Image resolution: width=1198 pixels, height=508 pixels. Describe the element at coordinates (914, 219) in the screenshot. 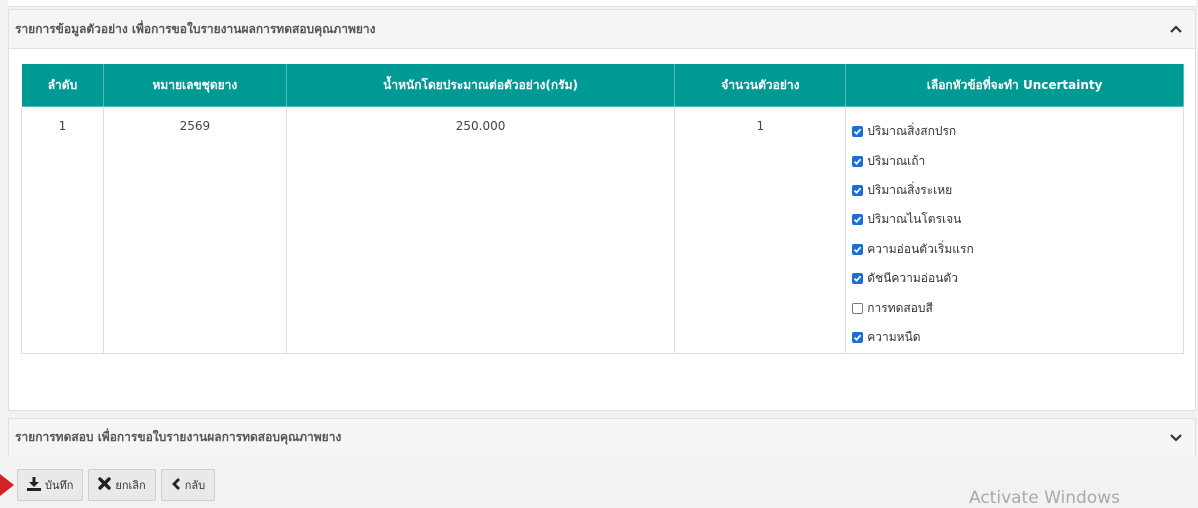

I see `option-label: ปริมาณไนโตรเจน` at that location.